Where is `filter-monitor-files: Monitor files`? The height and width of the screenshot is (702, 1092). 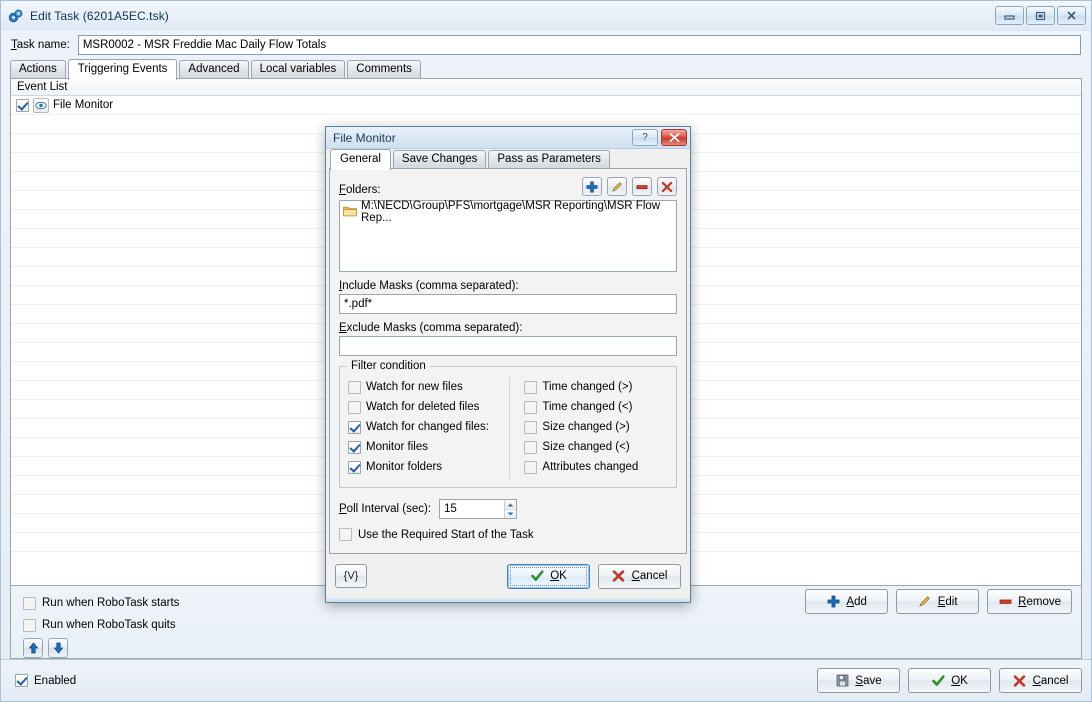 filter-monitor-files: Monitor files is located at coordinates (428, 447).